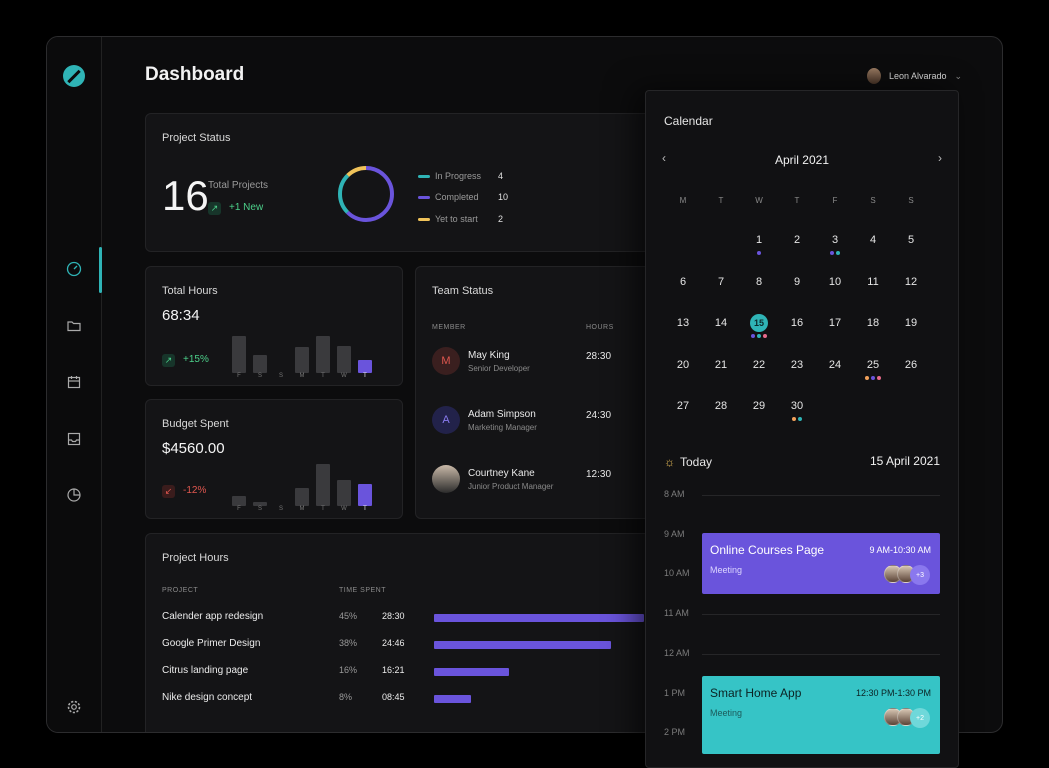  Describe the element at coordinates (74, 382) in the screenshot. I see `calendar-icon` at that location.